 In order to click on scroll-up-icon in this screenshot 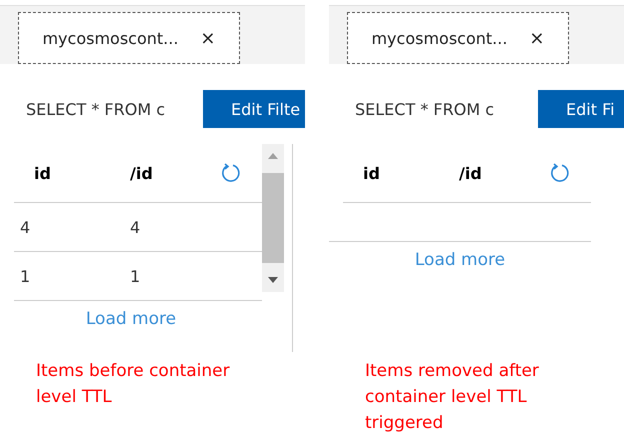, I will do `click(273, 156)`.